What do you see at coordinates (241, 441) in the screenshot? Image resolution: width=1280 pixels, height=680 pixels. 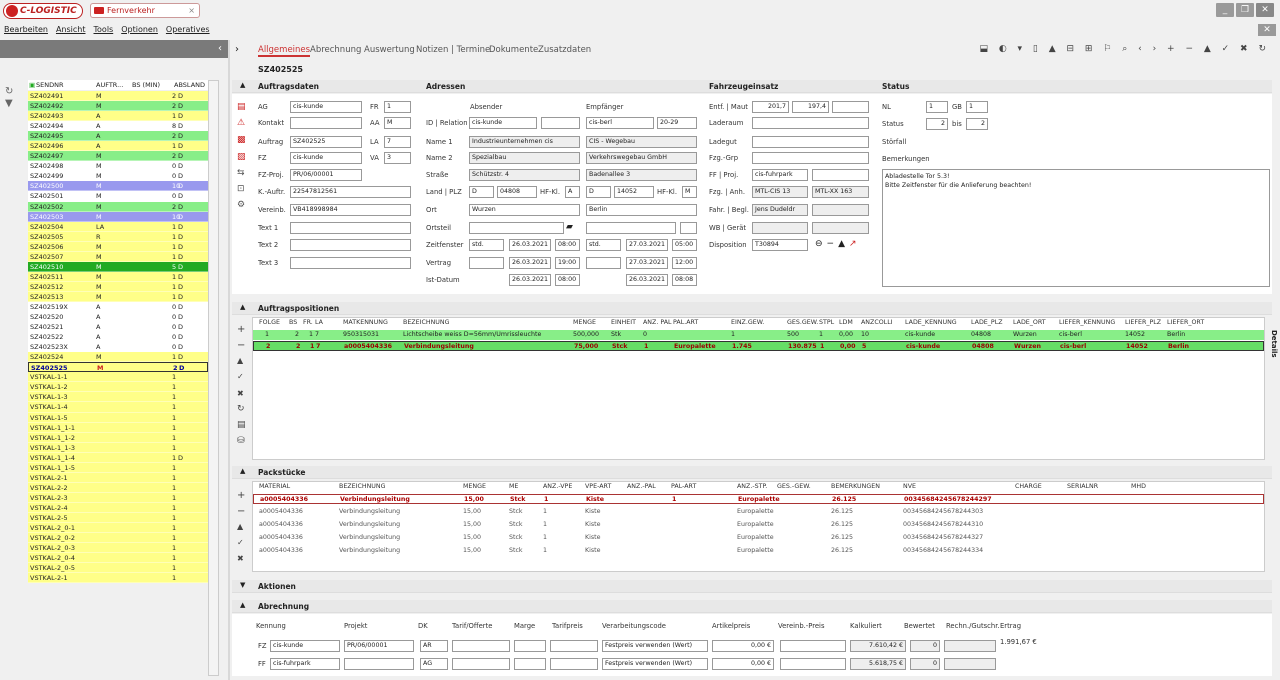 I see `database-icon: ⛁` at bounding box center [241, 441].